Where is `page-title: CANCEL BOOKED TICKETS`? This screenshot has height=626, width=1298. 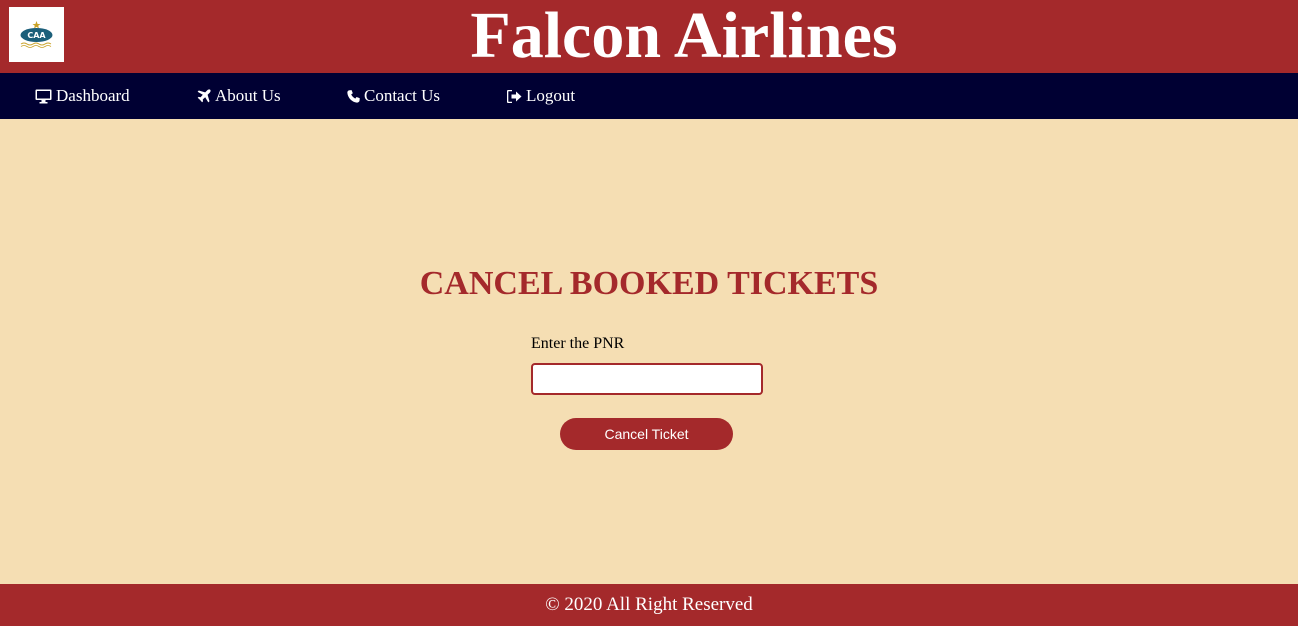 page-title: CANCEL BOOKED TICKETS is located at coordinates (649, 283).